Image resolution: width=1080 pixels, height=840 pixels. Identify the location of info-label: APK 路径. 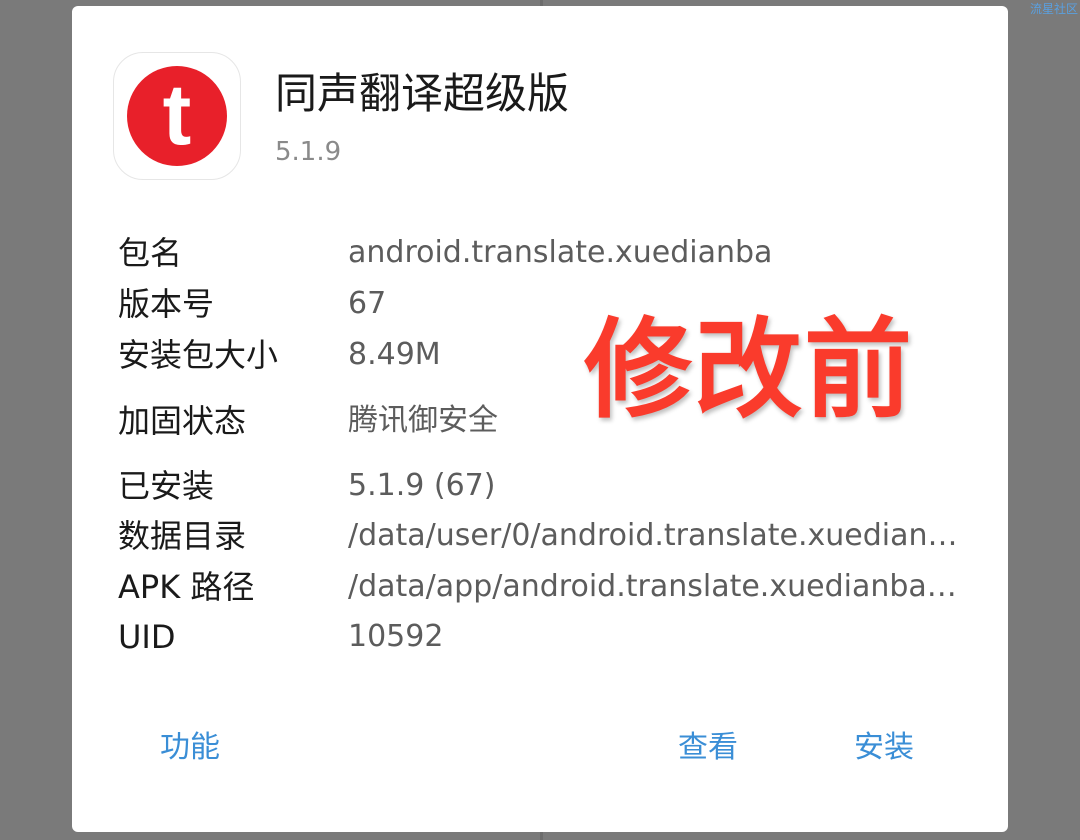
(186, 587).